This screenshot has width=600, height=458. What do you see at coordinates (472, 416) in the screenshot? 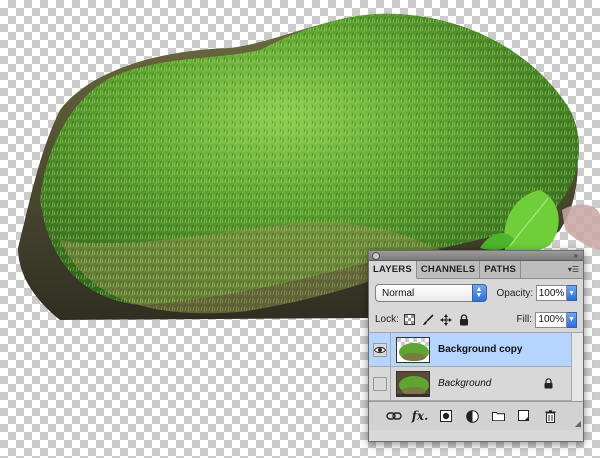
I see `adjustment-icon` at bounding box center [472, 416].